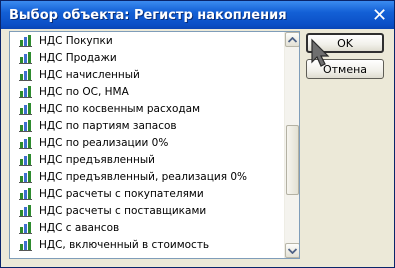 This screenshot has height=268, width=395. I want to click on list-item-label: НДС по ОС, НМА, so click(84, 91).